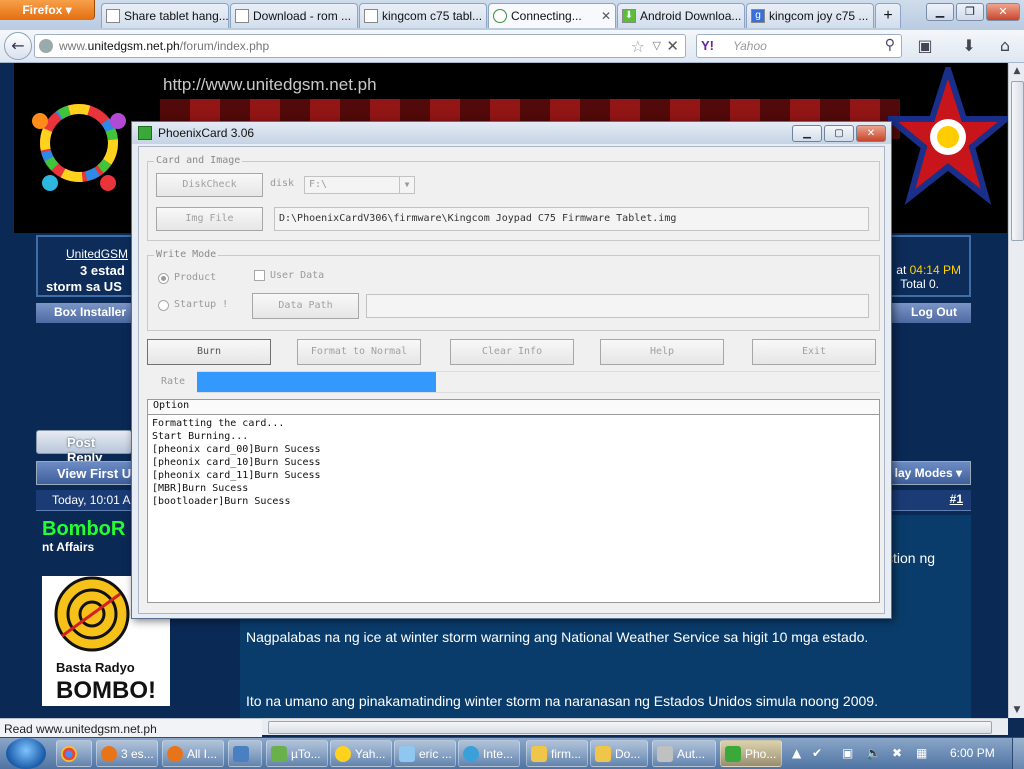 The height and width of the screenshot is (769, 1024). I want to click on post-text-fragment: ction ng, so click(911, 558).